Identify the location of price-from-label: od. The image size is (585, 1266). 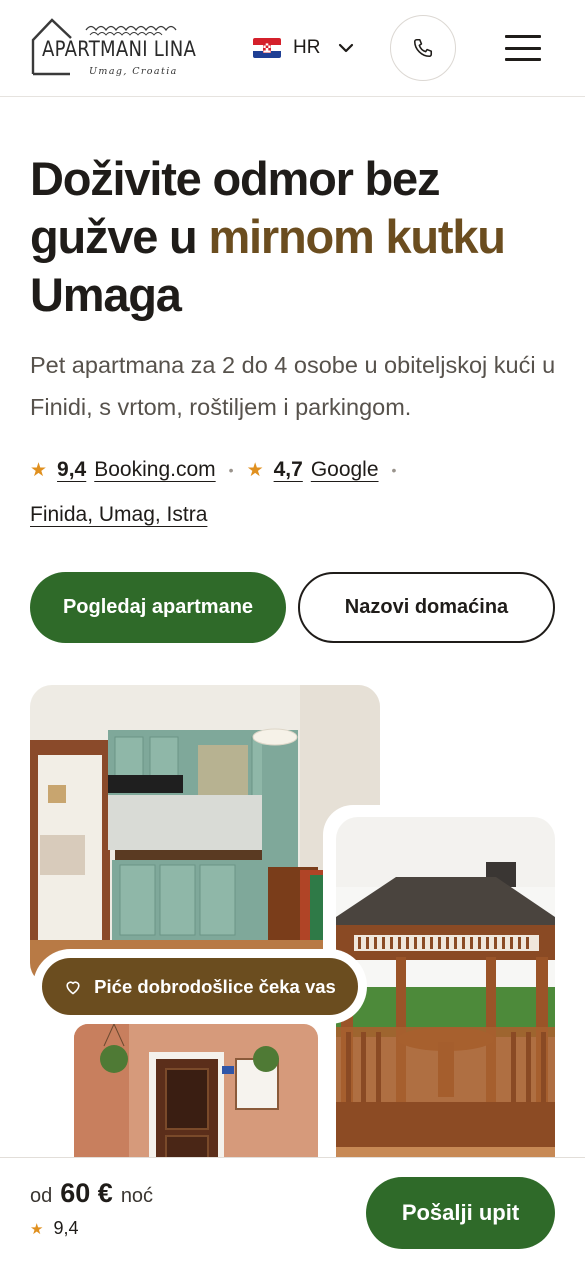
(41, 1196).